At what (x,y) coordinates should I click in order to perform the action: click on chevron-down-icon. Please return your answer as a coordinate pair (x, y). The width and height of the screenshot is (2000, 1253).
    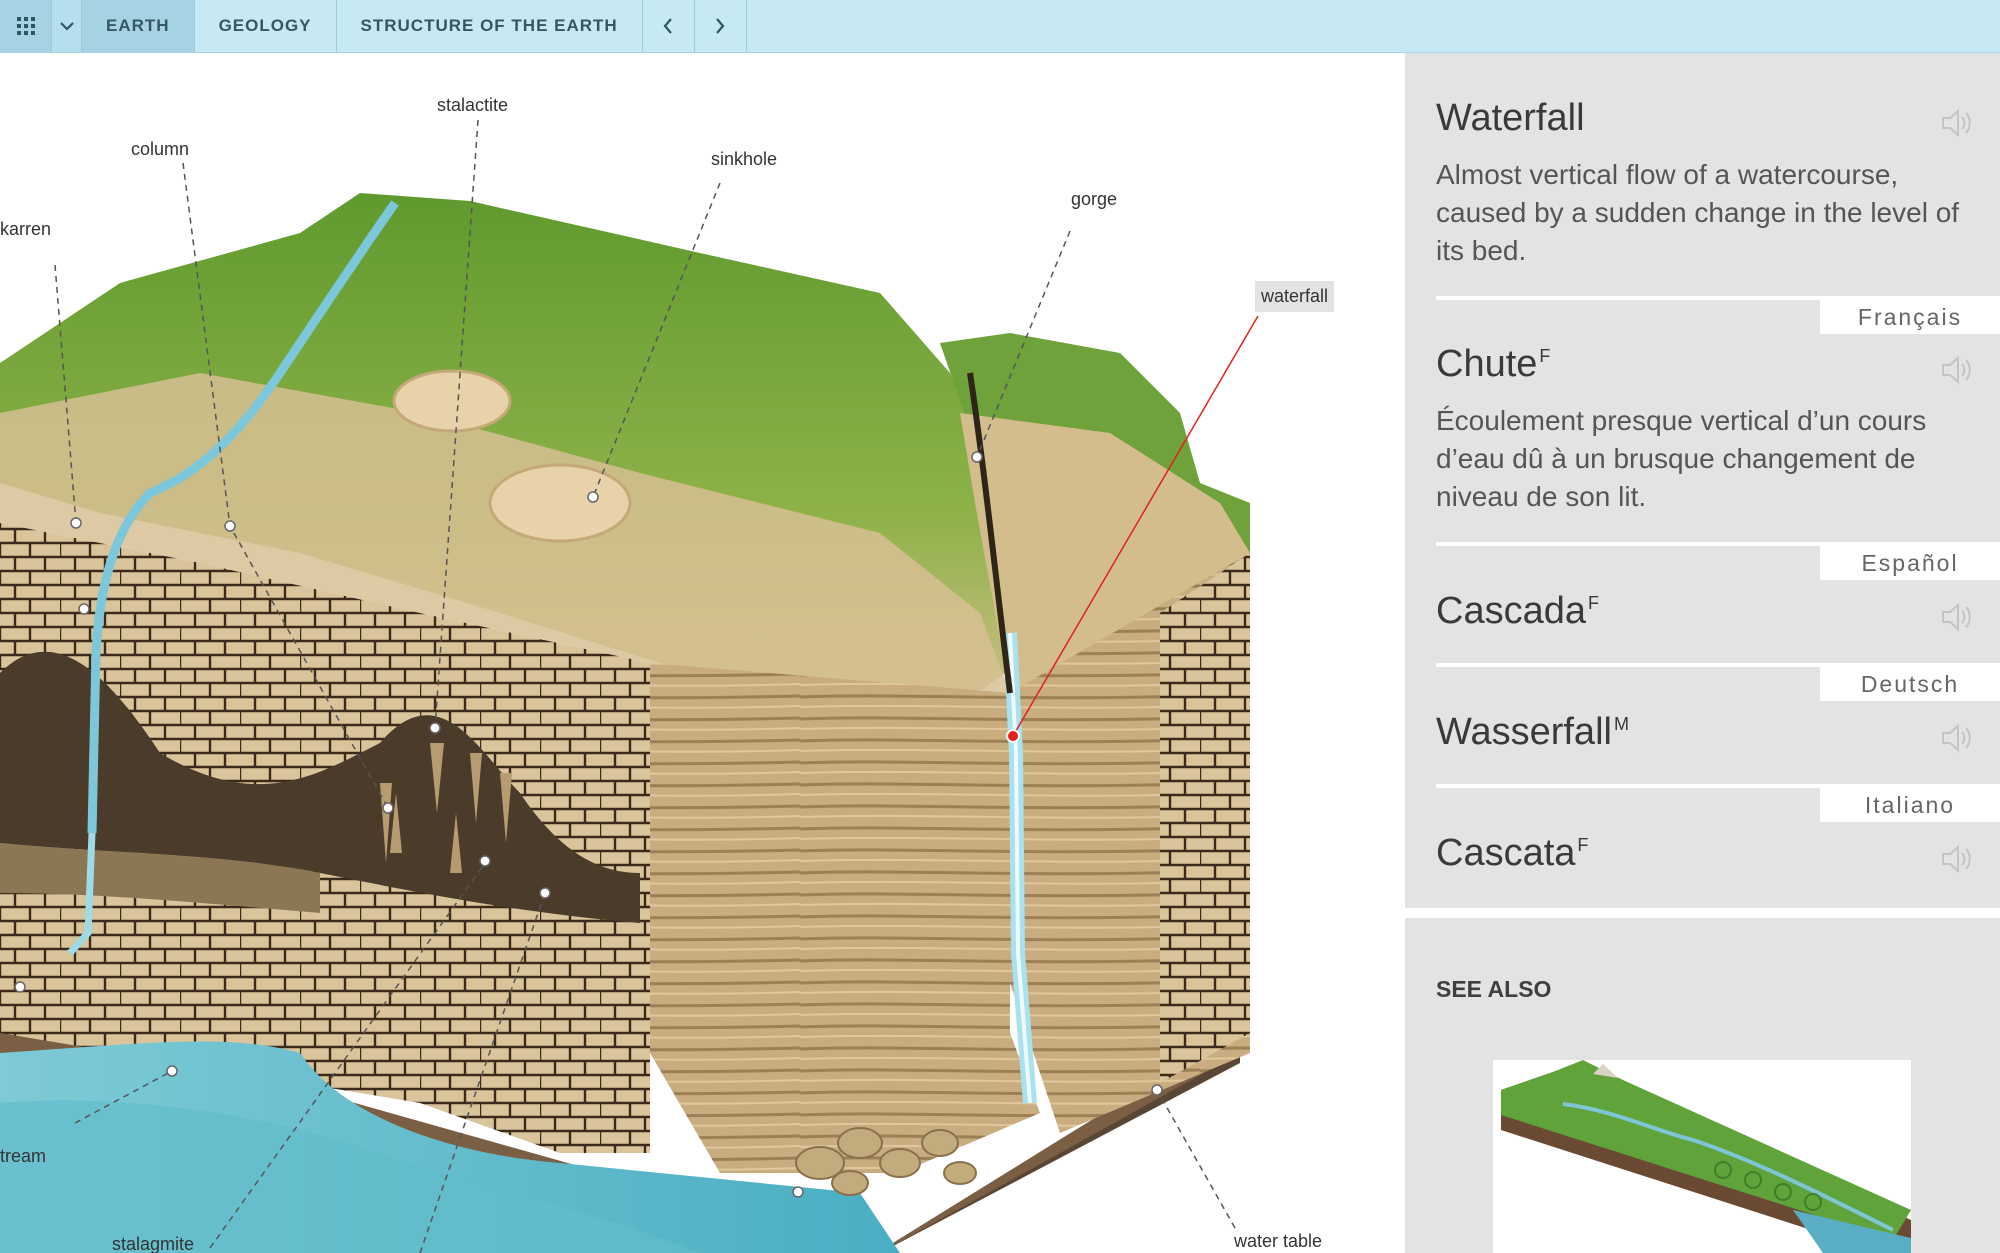
    Looking at the image, I should click on (66, 26).